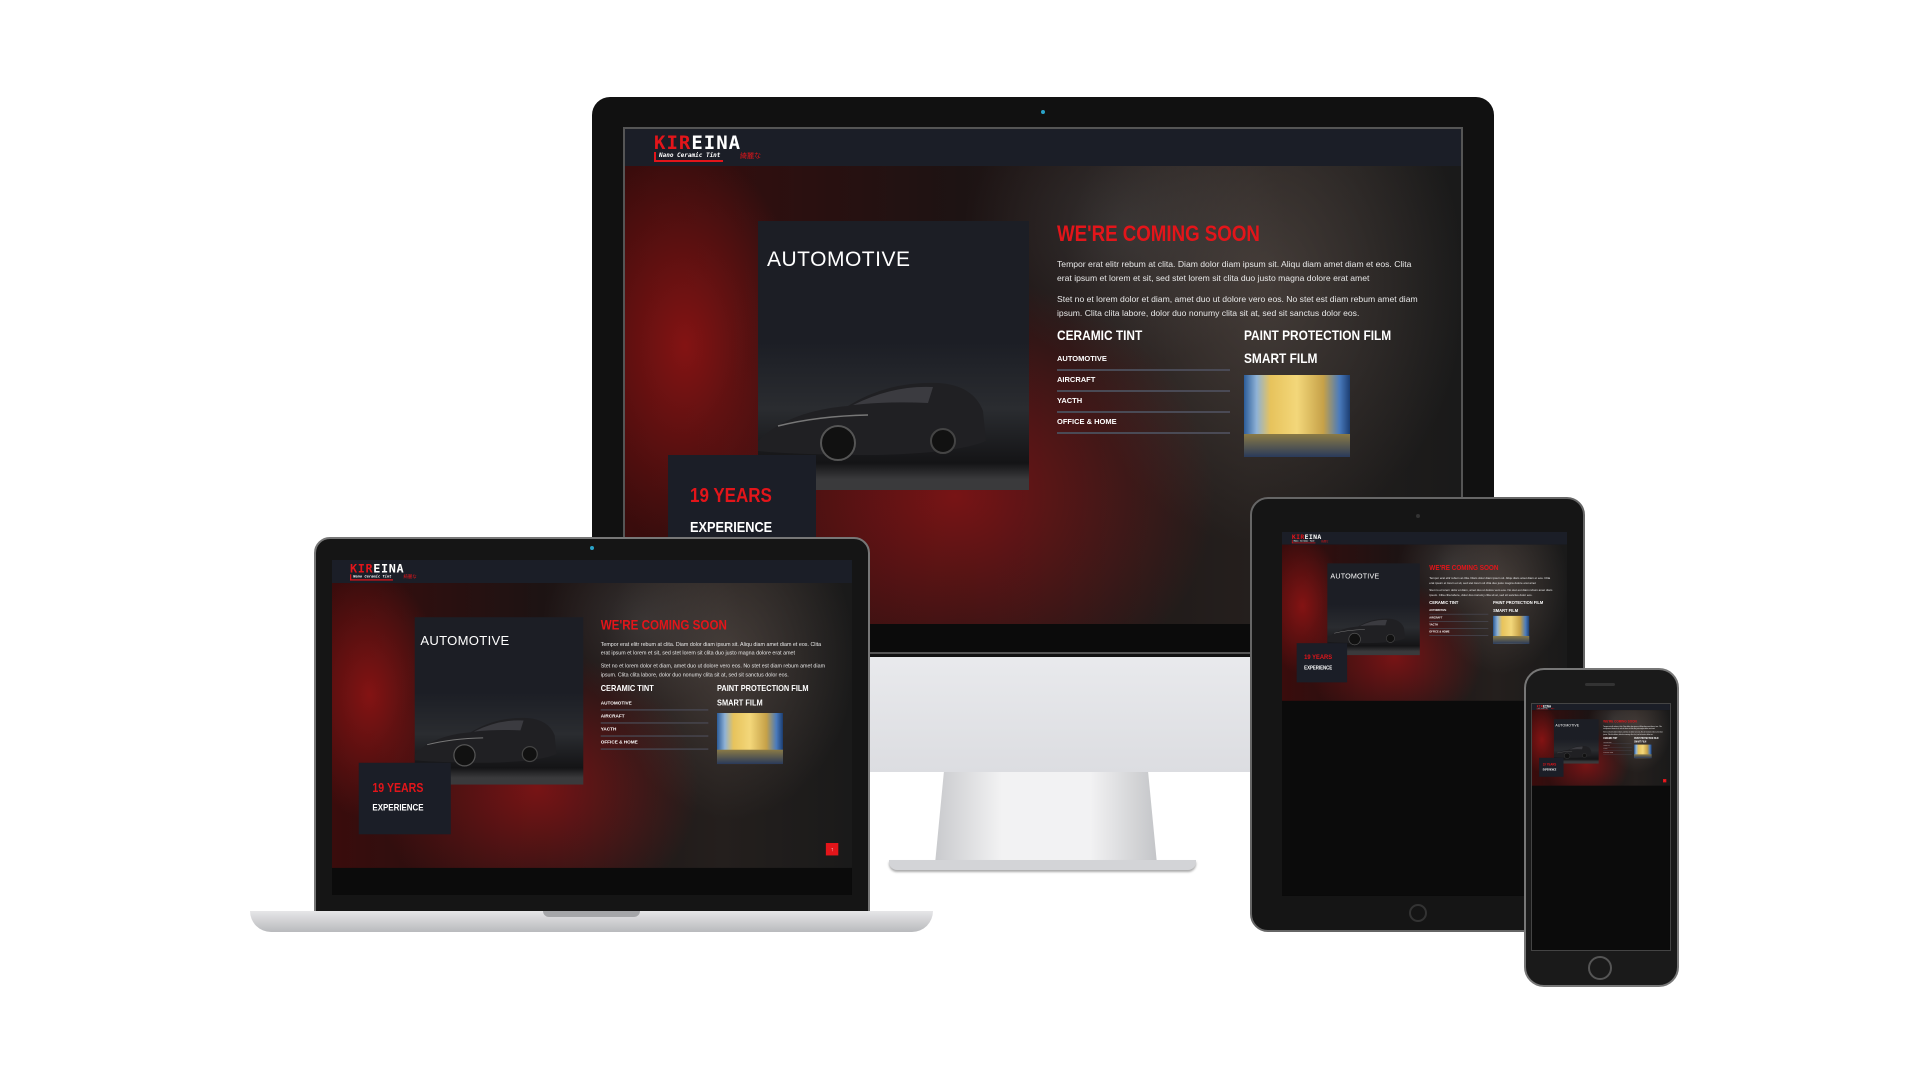 The height and width of the screenshot is (1080, 1920). I want to click on monitor-base, so click(1042, 865).